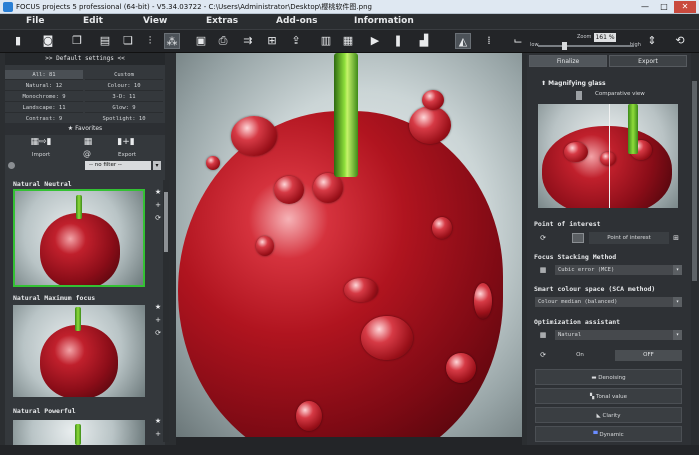  I want to click on print-icon: ⎙, so click(223, 41).